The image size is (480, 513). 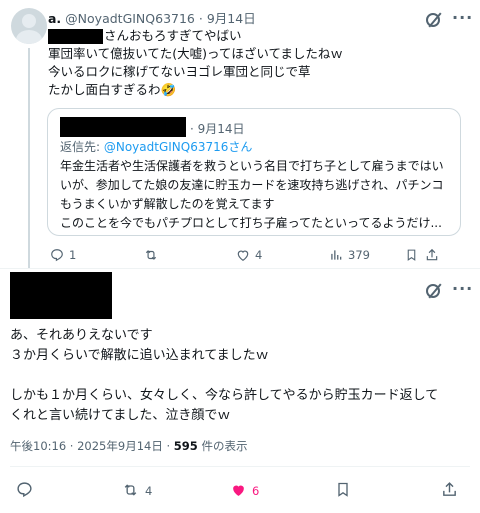 What do you see at coordinates (29, 158) in the screenshot?
I see `thread-line` at bounding box center [29, 158].